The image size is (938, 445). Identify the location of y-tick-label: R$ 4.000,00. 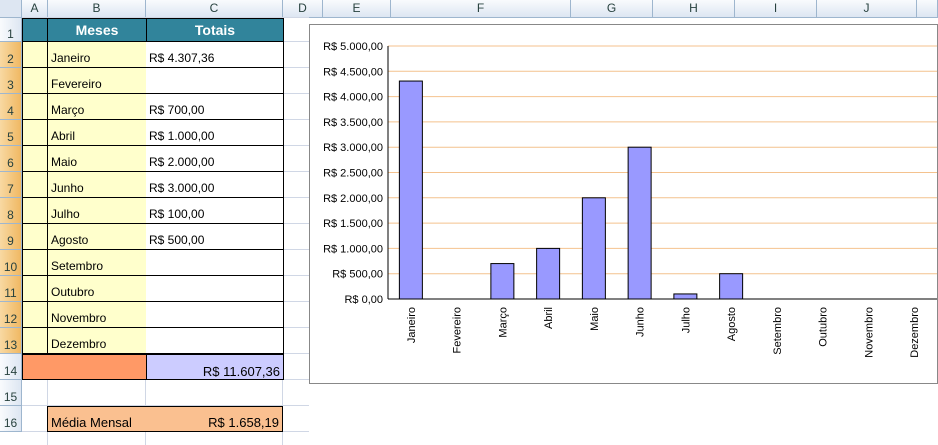
(353, 98).